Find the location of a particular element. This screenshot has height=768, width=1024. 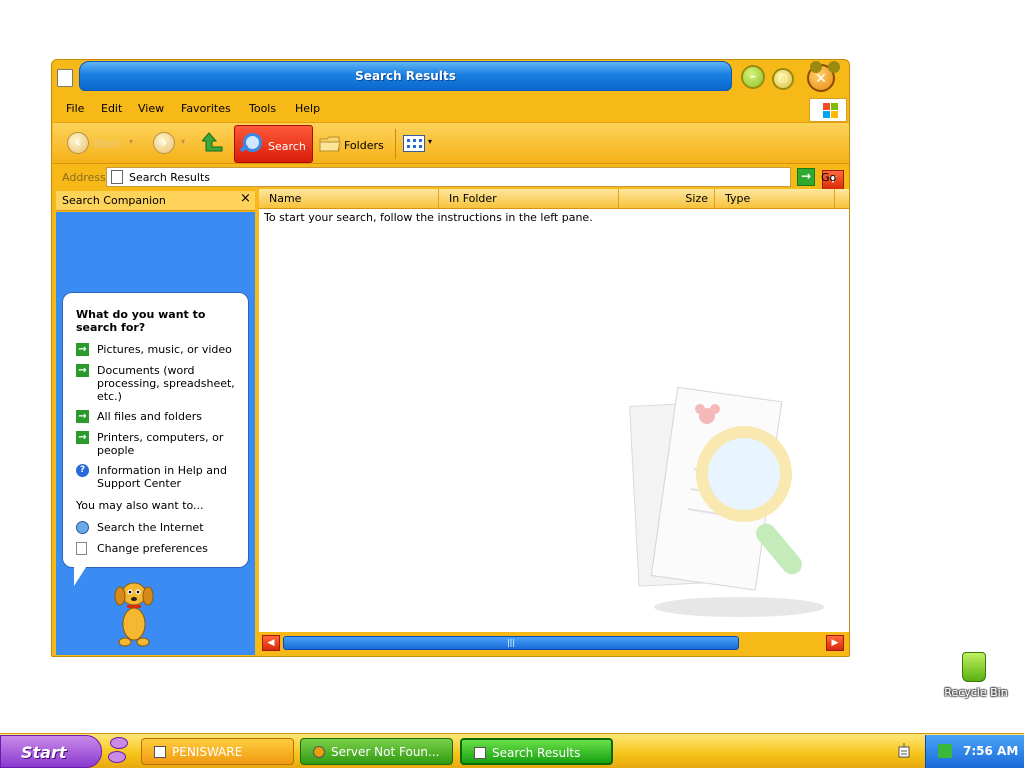

views-dropdown-icon: ▾ is located at coordinates (430, 141).